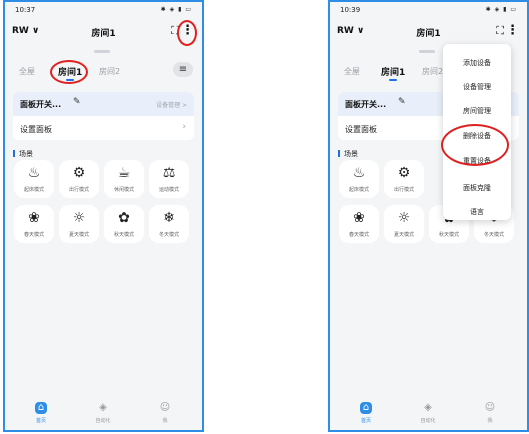  Describe the element at coordinates (477, 212) in the screenshot. I see `menu-item-language: 语言` at that location.